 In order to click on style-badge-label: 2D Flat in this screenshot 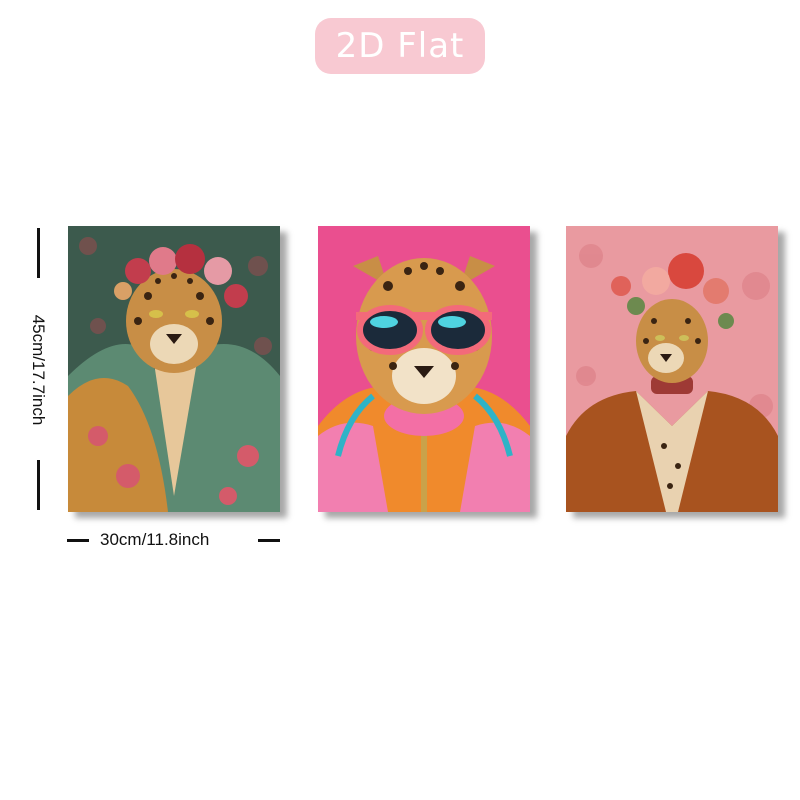, I will do `click(400, 46)`.